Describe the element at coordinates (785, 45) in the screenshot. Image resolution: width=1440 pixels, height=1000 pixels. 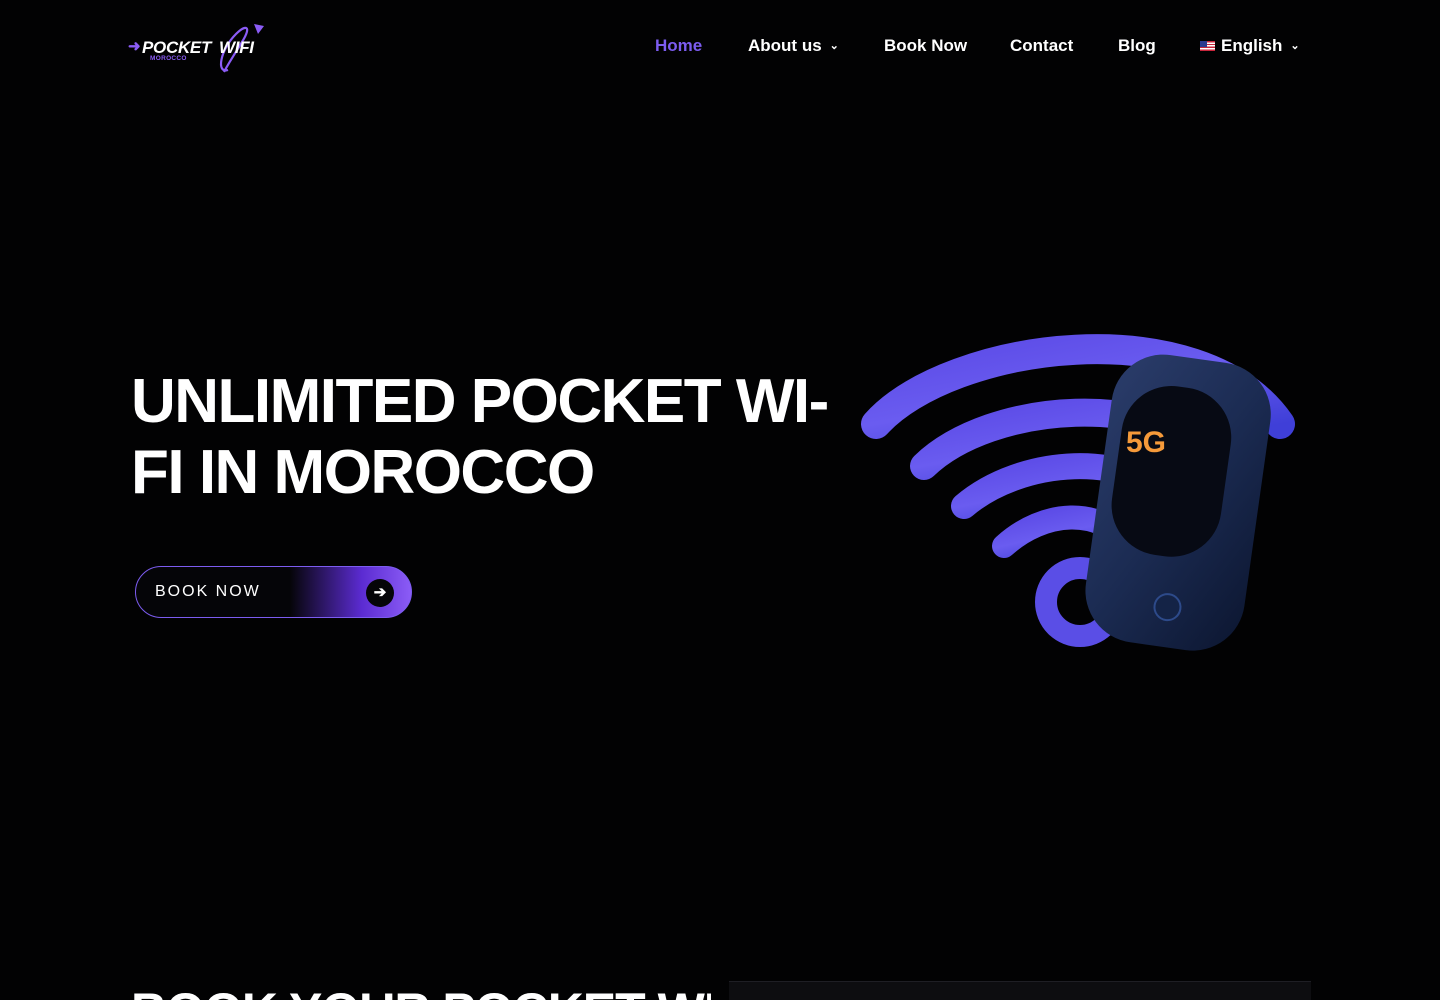
I see `nav-about-label: About us` at that location.